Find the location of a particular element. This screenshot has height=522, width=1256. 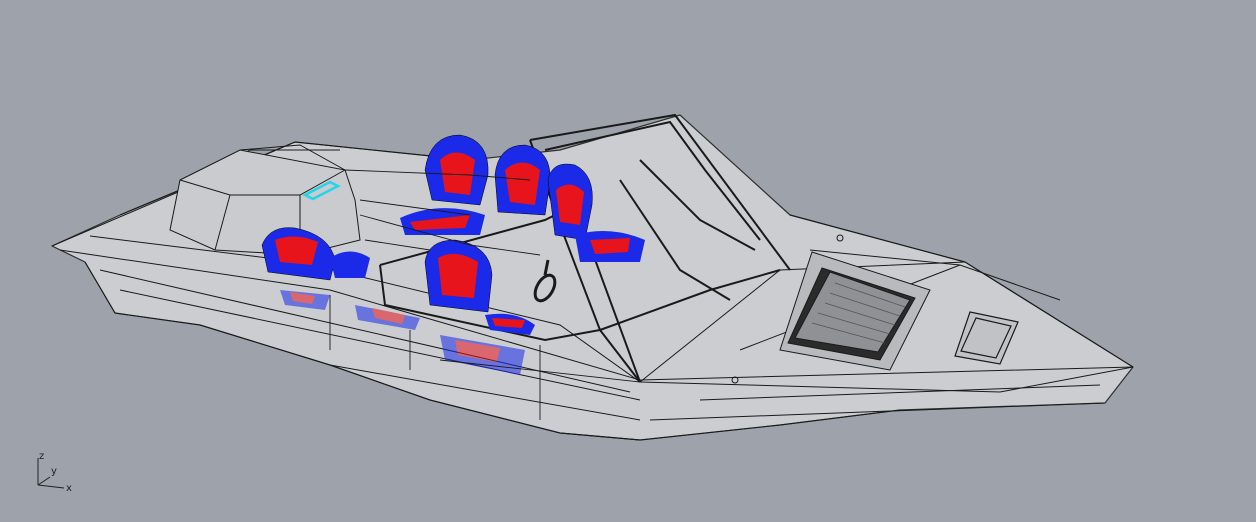

axis-gizmo: z y x is located at coordinates (55, 475).